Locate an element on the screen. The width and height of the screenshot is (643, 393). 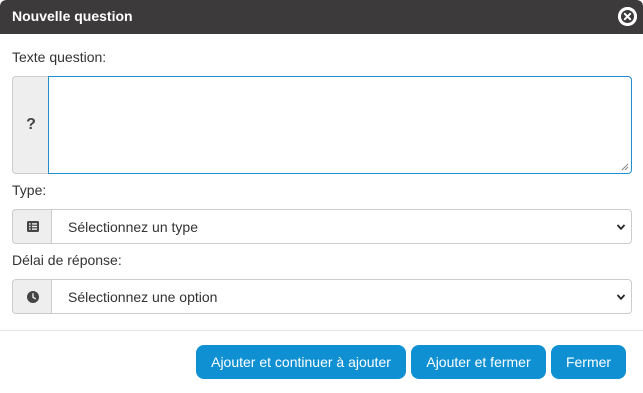
add-and-continue-button: Ajouter et continuer à ajouter is located at coordinates (301, 362).